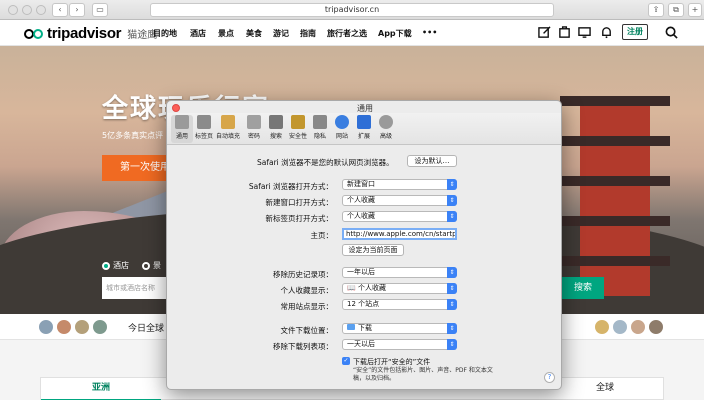 This screenshot has width=704, height=400. I want to click on new-tab-select: 个人收藏 ⇕, so click(399, 216).